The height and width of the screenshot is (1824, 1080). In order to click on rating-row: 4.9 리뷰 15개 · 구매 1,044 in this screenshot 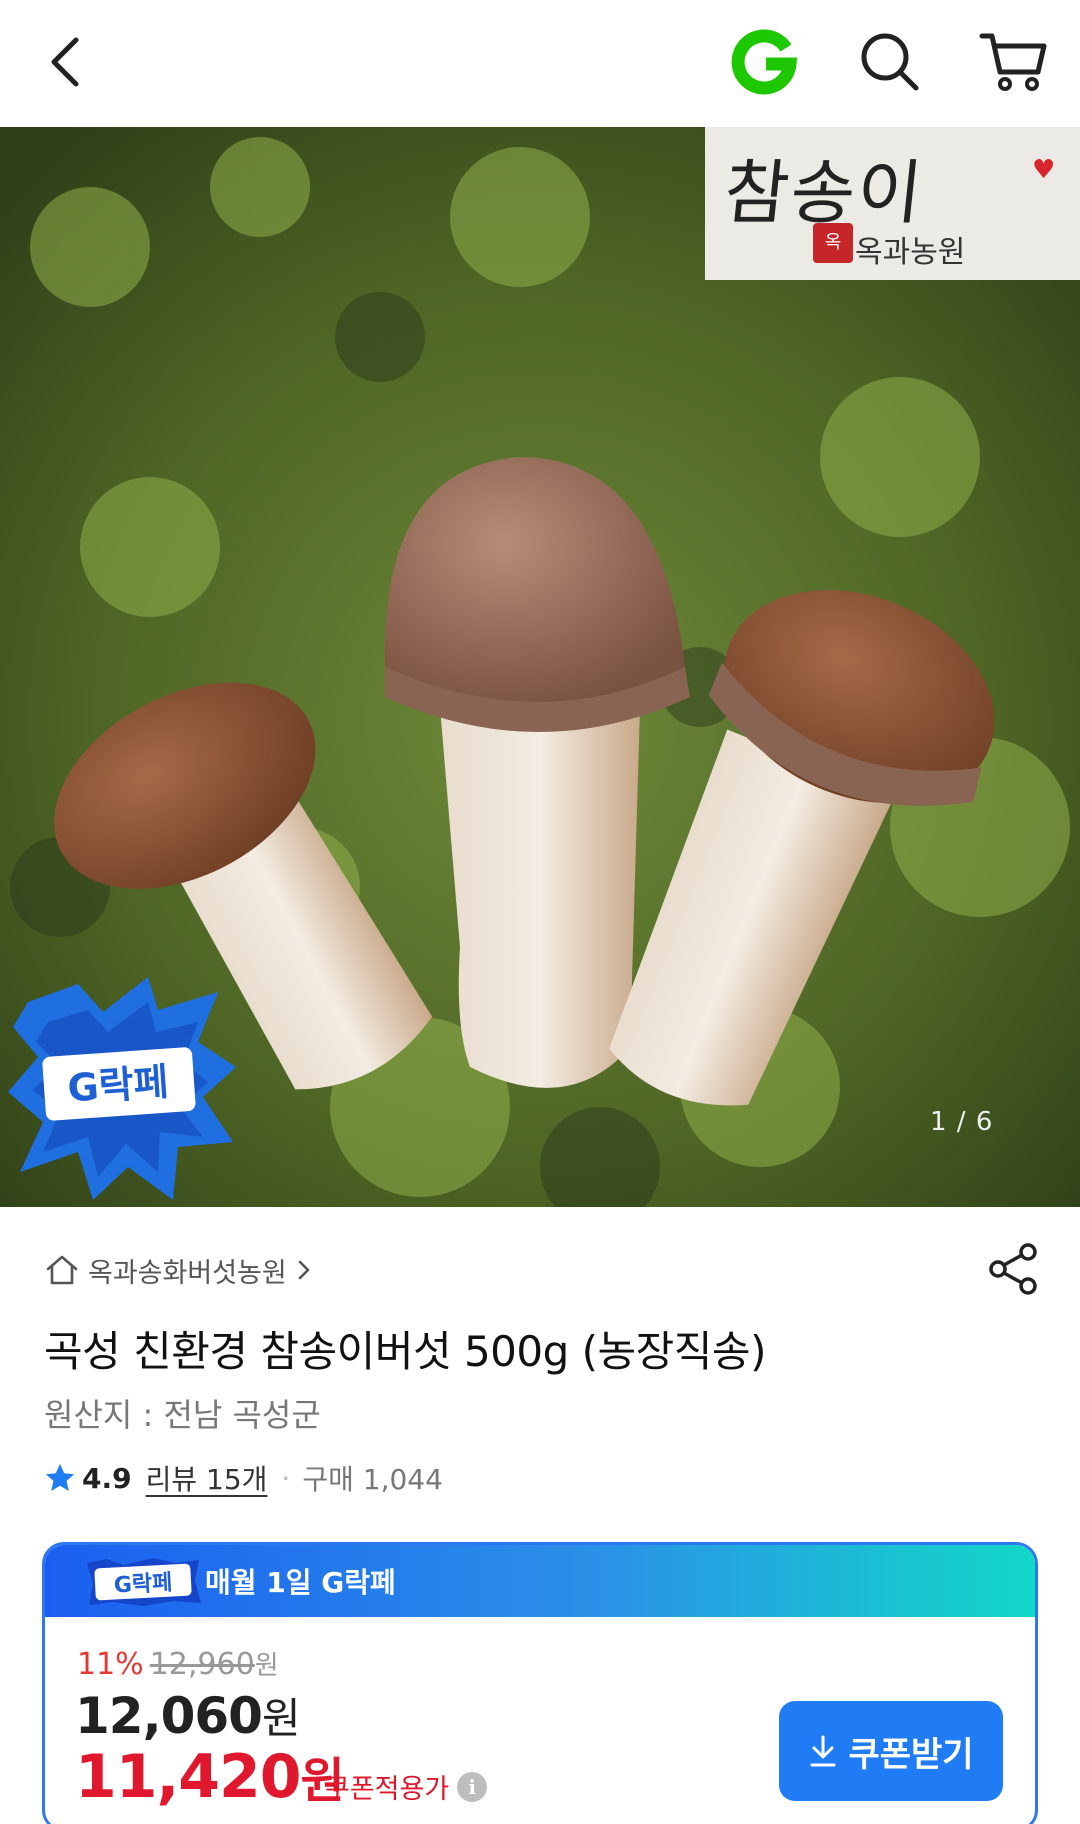, I will do `click(243, 1478)`.